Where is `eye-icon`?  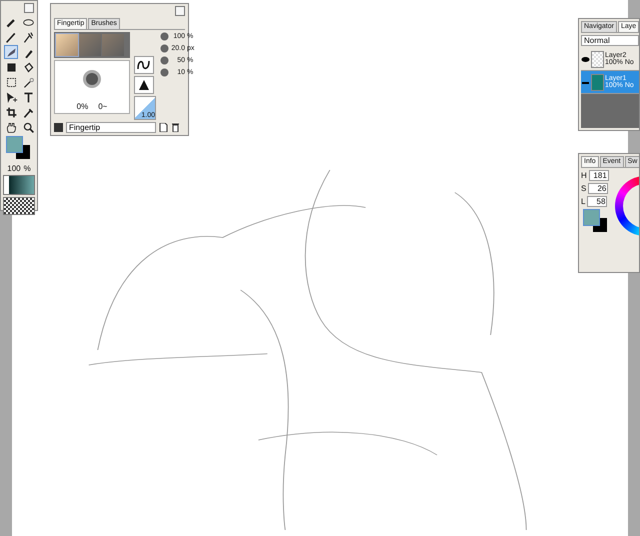 eye-icon is located at coordinates (585, 59).